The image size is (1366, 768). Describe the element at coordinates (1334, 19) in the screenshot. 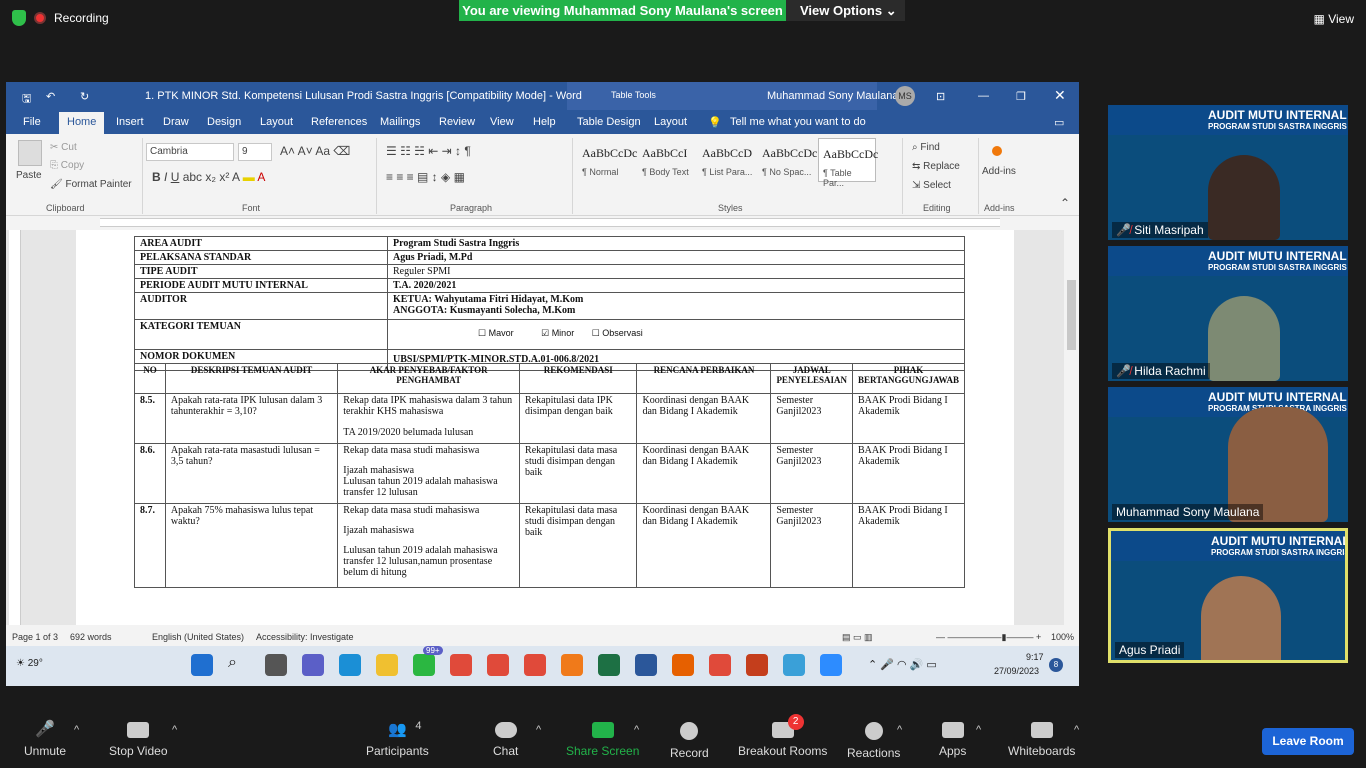

I see `view-button: ▦ View` at that location.